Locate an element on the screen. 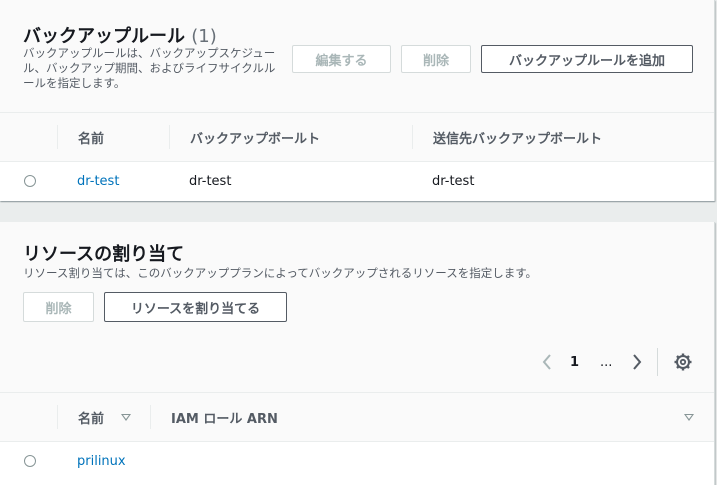 This screenshot has width=717, height=485. backup-rules-count: (1) is located at coordinates (204, 36).